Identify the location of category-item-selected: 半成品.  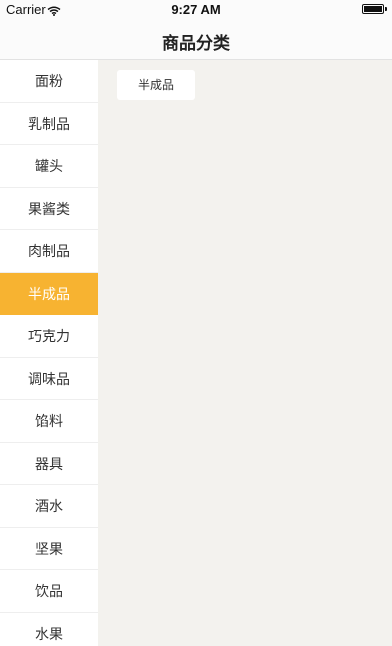
(49, 293).